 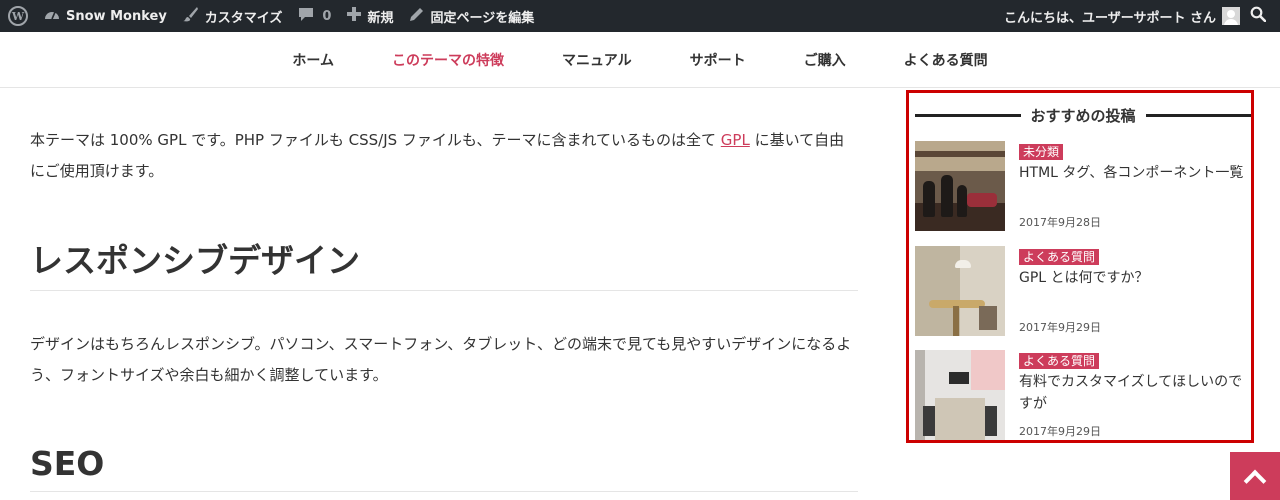 What do you see at coordinates (243, 18) in the screenshot?
I see `customize-label: カスタマイズ` at bounding box center [243, 18].